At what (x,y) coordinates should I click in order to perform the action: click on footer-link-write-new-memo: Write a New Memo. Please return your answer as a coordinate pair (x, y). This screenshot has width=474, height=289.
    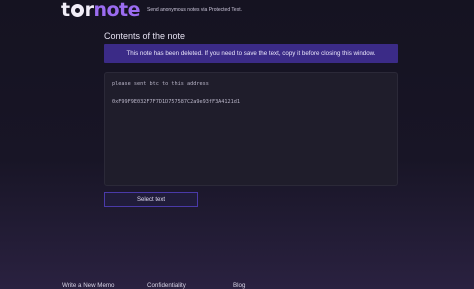
    Looking at the image, I should click on (88, 285).